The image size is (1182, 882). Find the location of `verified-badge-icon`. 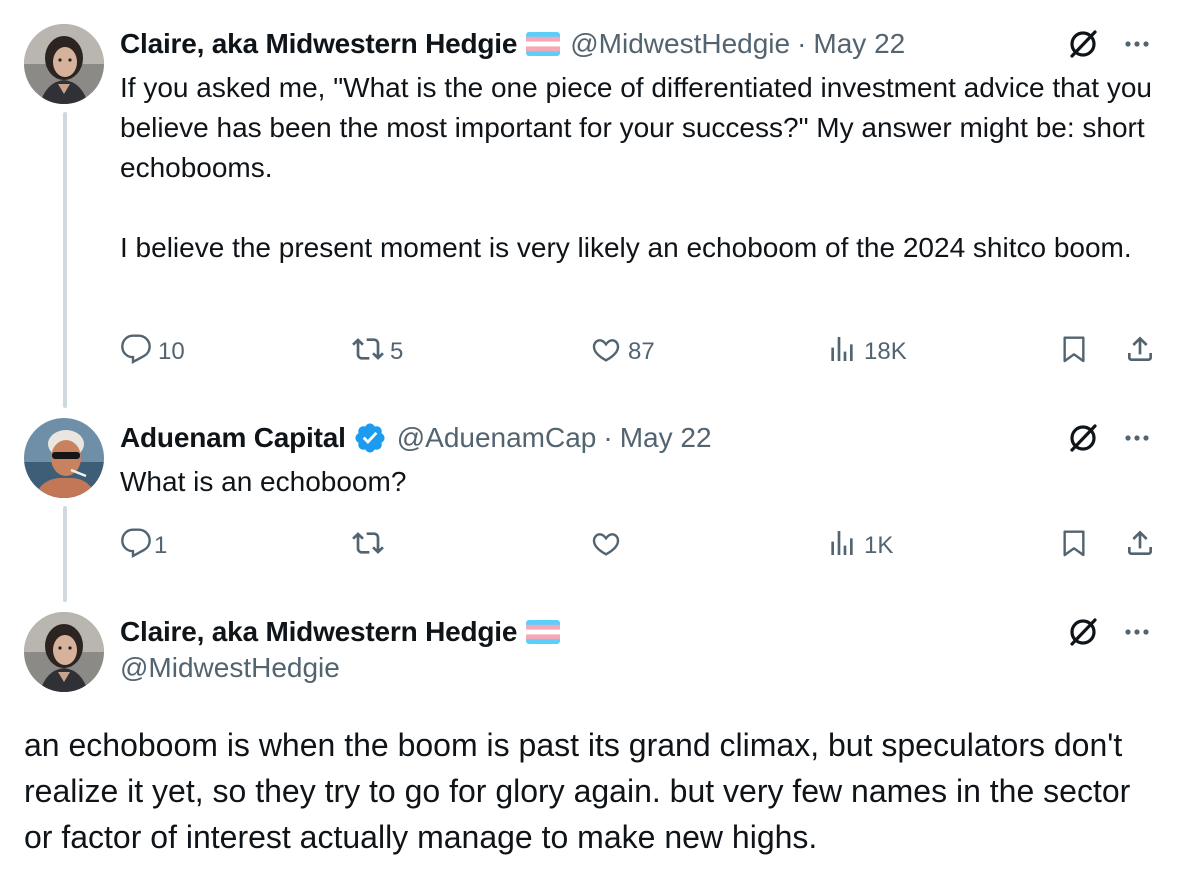

verified-badge-icon is located at coordinates (370, 438).